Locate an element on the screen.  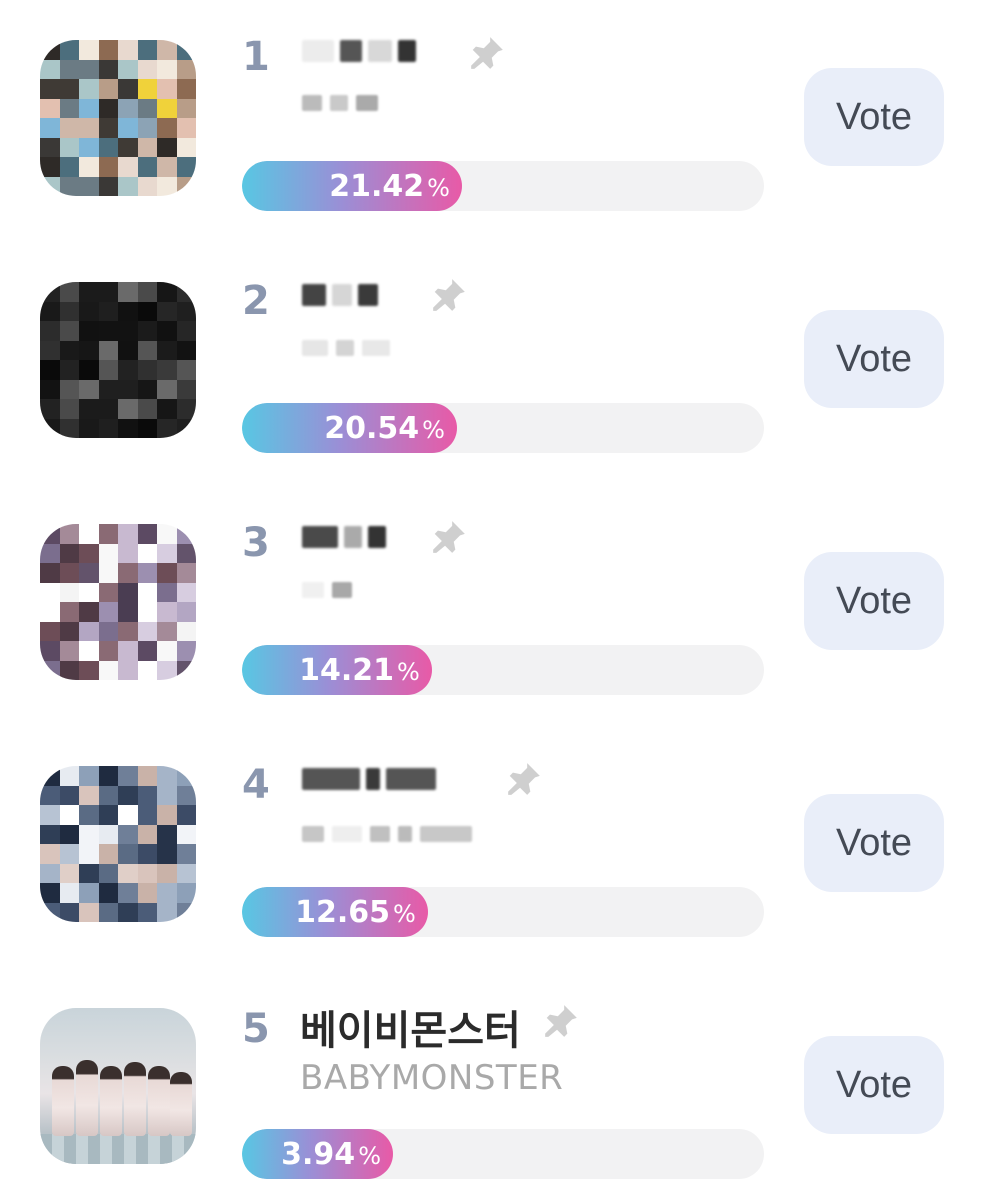
vote-percentage: 20.54% is located at coordinates (384, 428).